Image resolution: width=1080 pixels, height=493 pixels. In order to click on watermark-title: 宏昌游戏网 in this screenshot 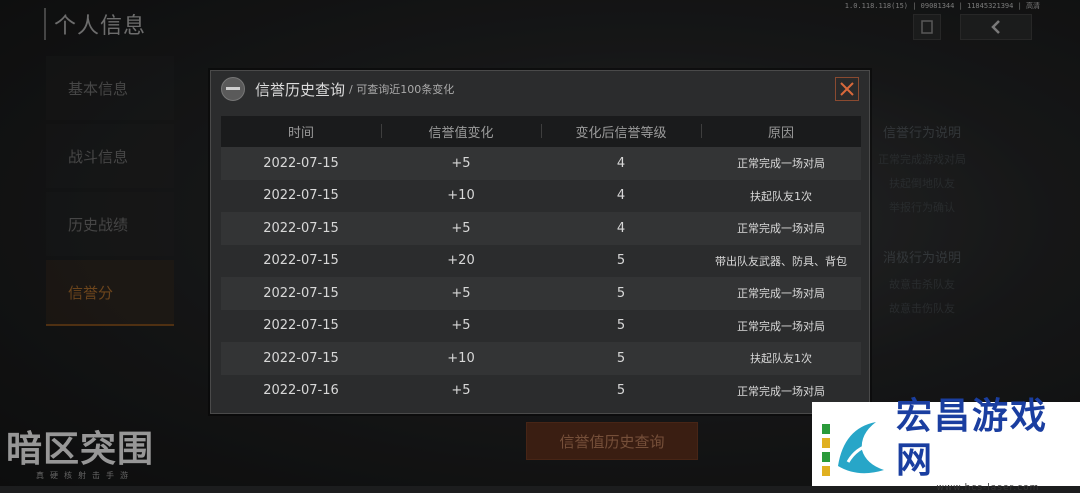, I will do `click(972, 438)`.